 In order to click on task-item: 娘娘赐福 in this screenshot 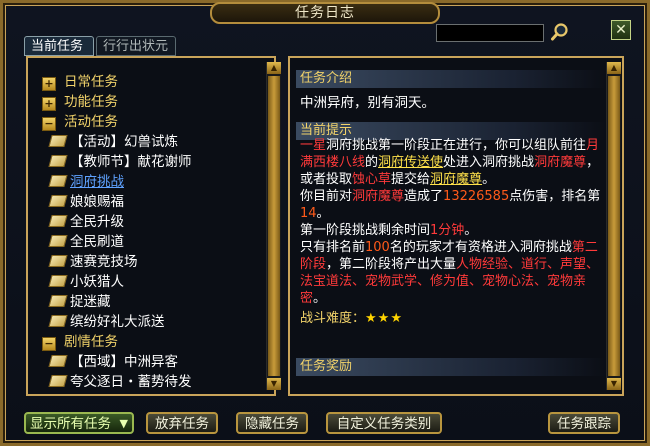, I will do `click(86, 202)`.